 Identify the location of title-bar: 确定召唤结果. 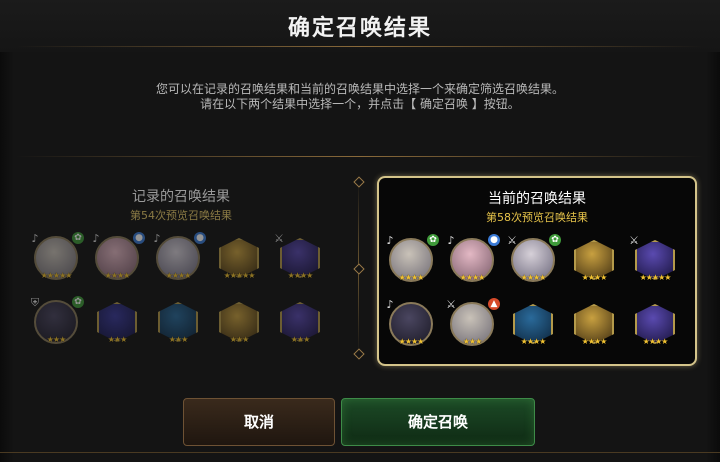
(360, 26).